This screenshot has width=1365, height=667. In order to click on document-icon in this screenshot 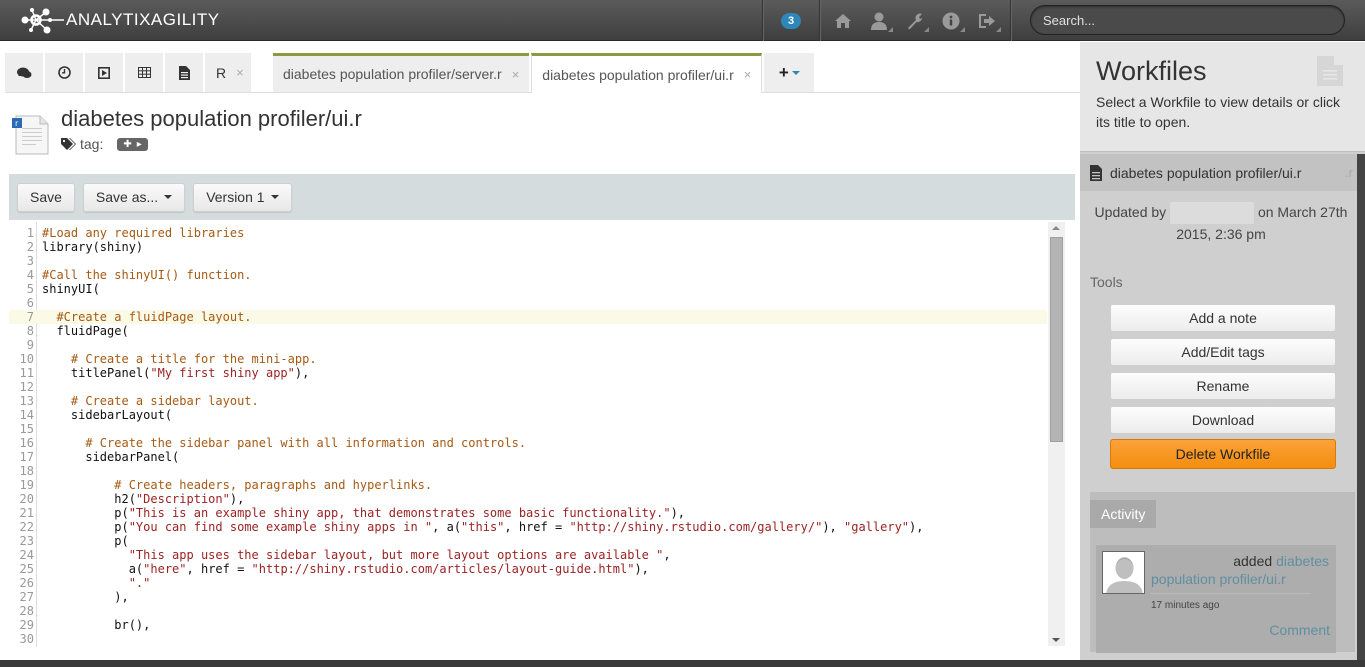, I will do `click(1096, 172)`.